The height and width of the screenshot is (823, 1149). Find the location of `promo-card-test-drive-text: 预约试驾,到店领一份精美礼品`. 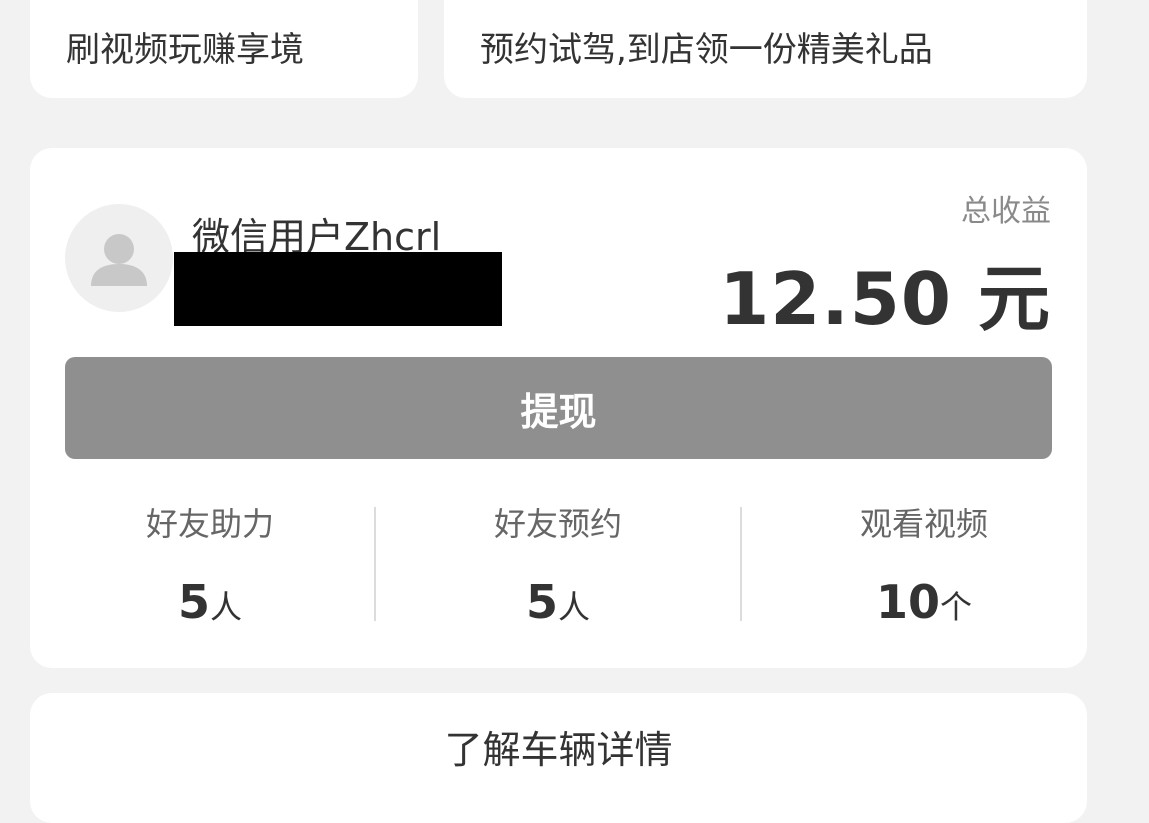

promo-card-test-drive-text: 预约试驾,到店领一份精美礼品 is located at coordinates (706, 50).